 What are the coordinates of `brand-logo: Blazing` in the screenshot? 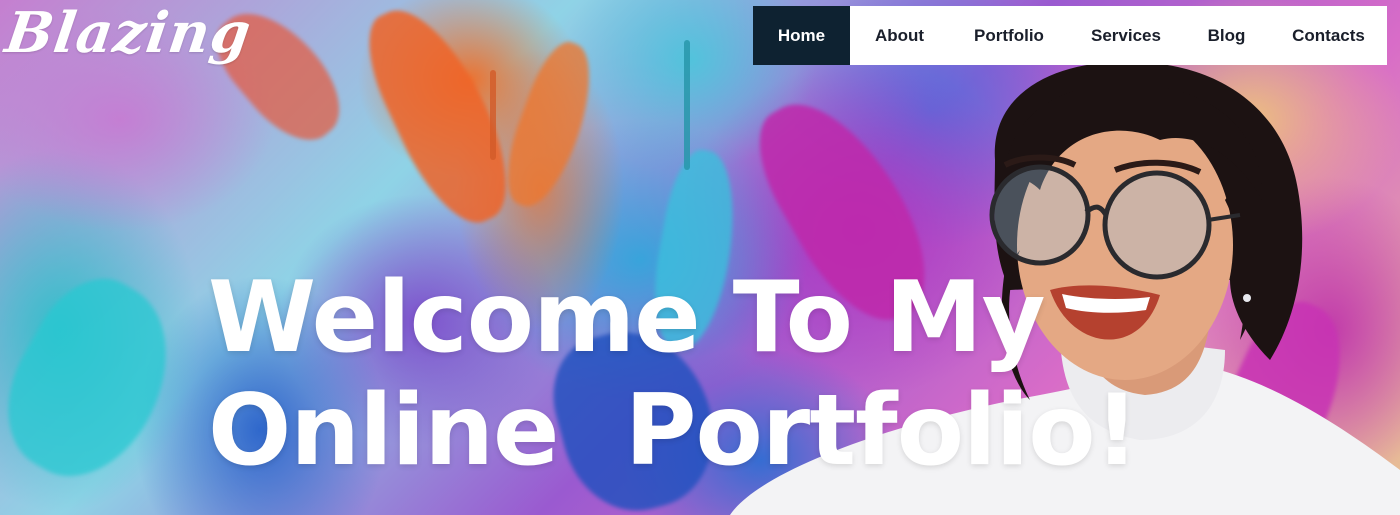 It's located at (128, 33).